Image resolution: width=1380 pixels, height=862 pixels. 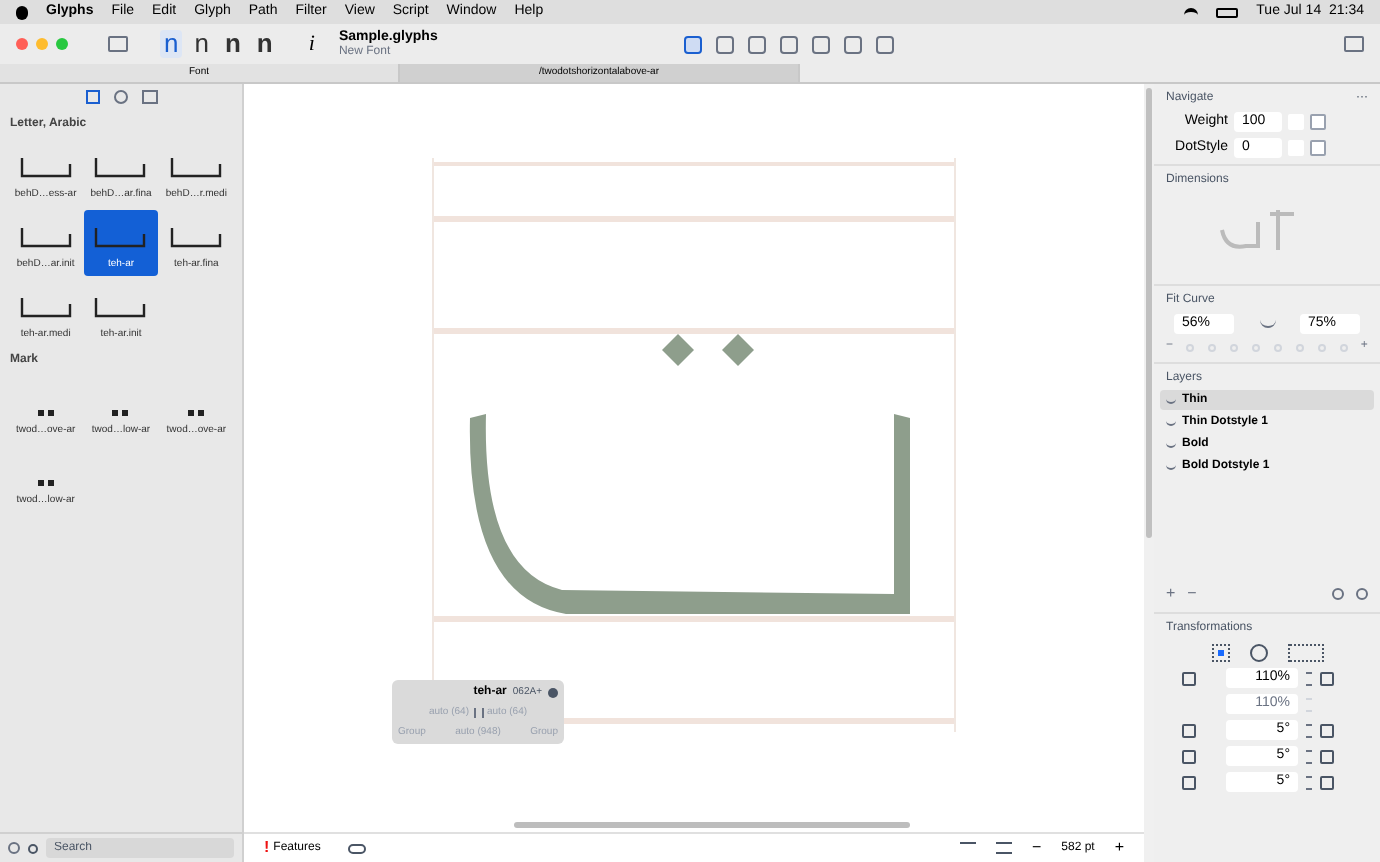 I want to click on info-button: i, so click(x=311, y=44).